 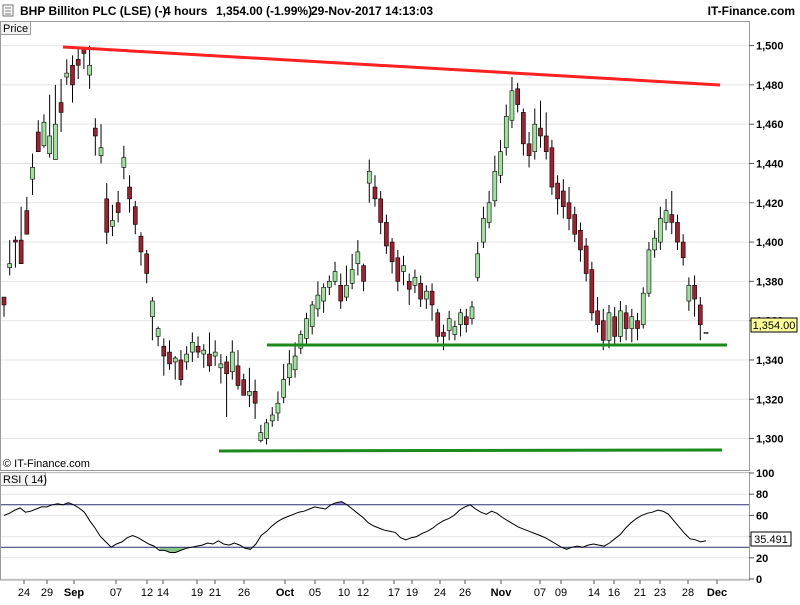 What do you see at coordinates (762, 559) in the screenshot?
I see `rsi-tick-label: 20` at bounding box center [762, 559].